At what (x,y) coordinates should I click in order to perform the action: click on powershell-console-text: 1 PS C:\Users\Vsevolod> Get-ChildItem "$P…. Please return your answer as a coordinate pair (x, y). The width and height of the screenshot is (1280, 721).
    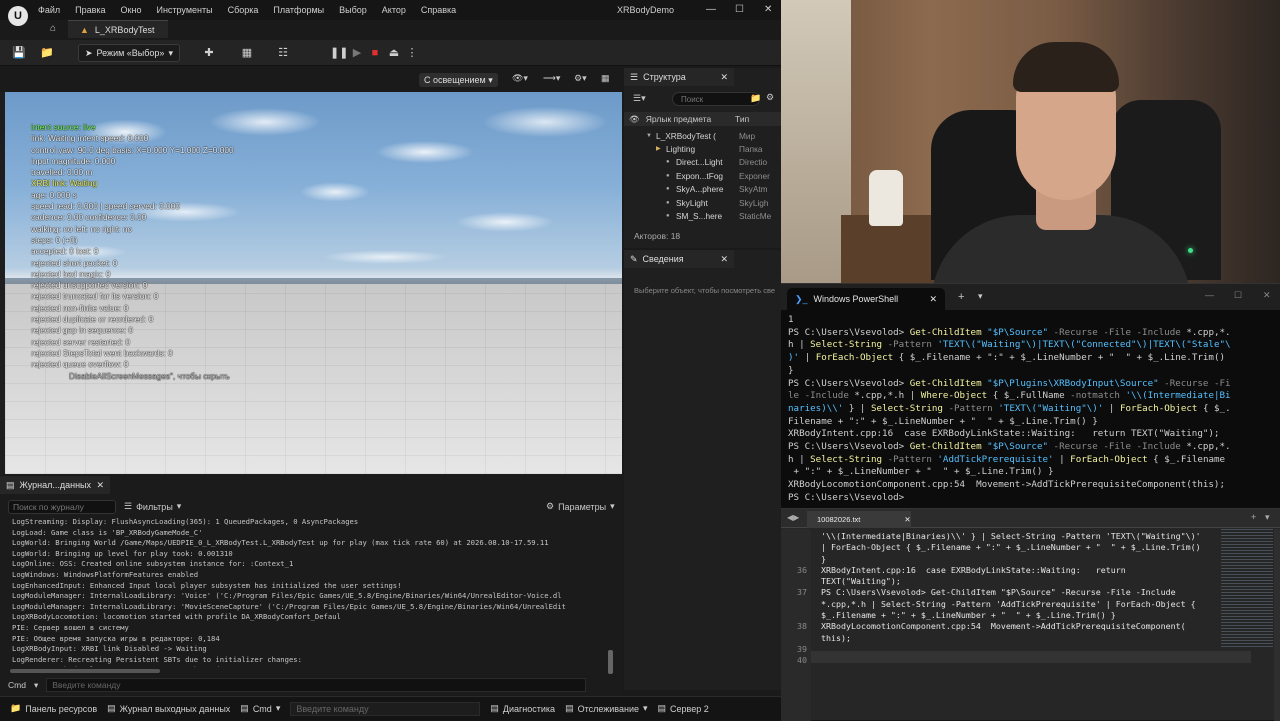
    Looking at the image, I should click on (1032, 409).